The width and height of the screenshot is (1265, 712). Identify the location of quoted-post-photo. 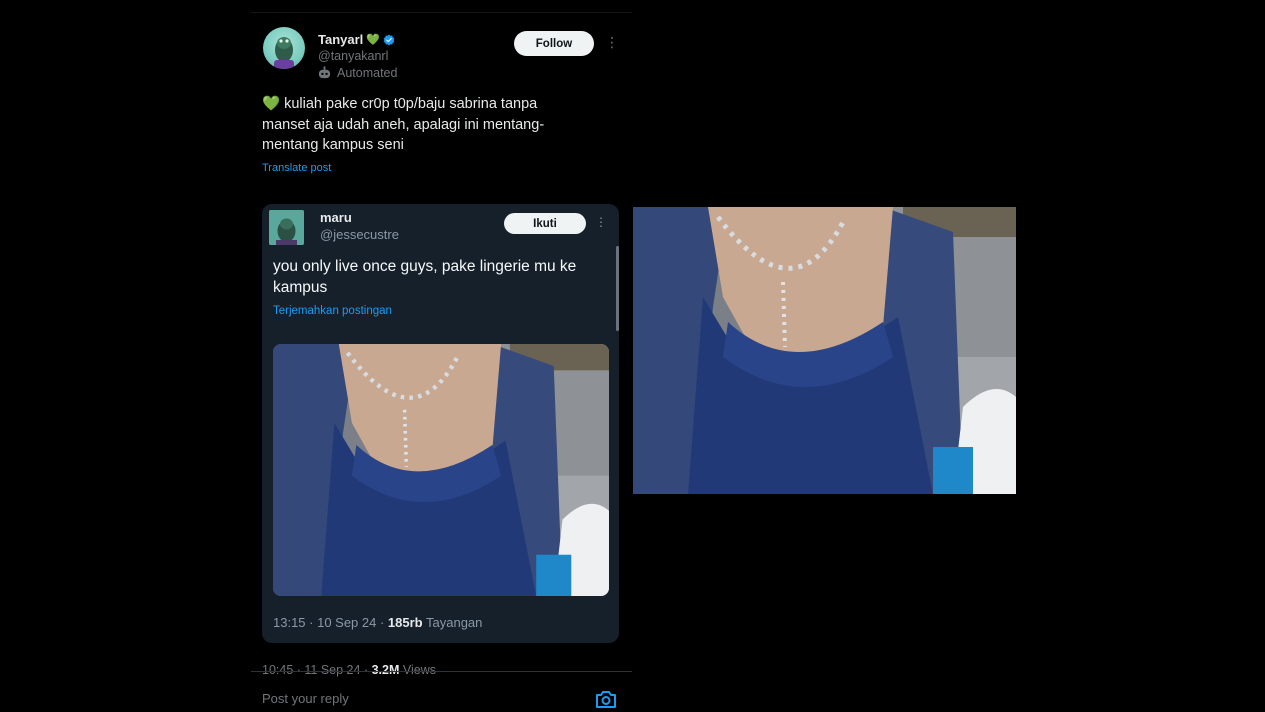
(441, 470).